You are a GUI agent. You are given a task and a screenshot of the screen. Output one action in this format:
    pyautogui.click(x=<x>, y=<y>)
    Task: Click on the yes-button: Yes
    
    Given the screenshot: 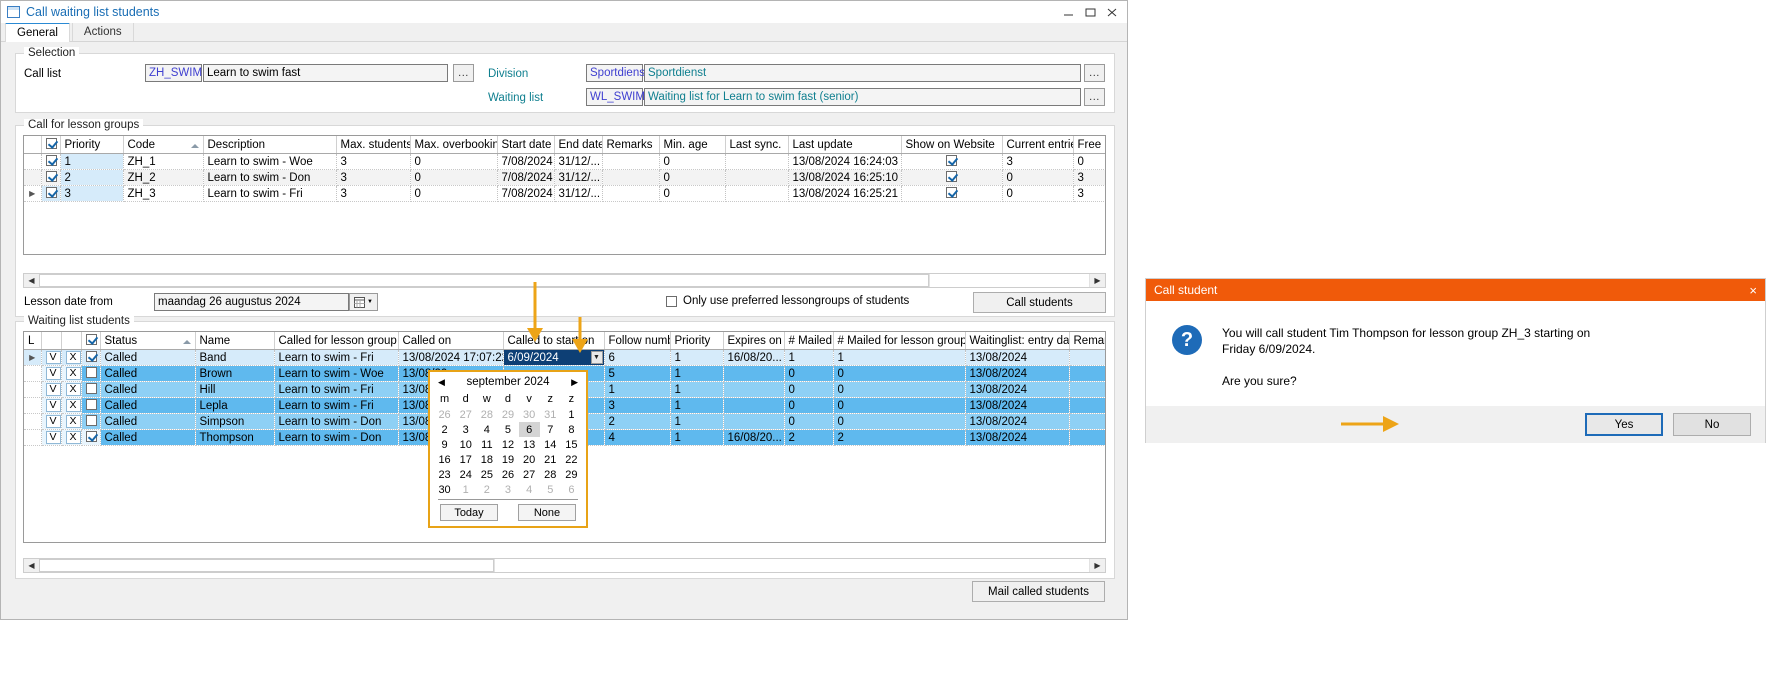 What is the action you would take?
    pyautogui.click(x=1624, y=424)
    